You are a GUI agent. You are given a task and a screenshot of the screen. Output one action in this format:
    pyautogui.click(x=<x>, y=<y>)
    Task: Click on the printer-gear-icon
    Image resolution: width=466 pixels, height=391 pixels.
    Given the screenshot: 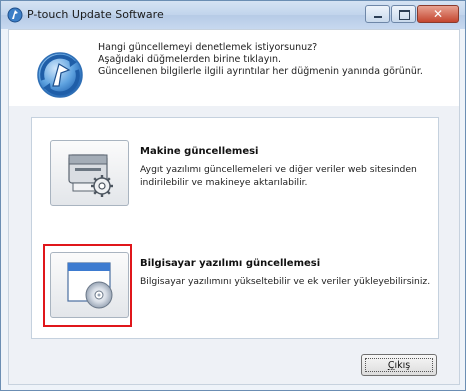 What is the action you would take?
    pyautogui.click(x=90, y=175)
    